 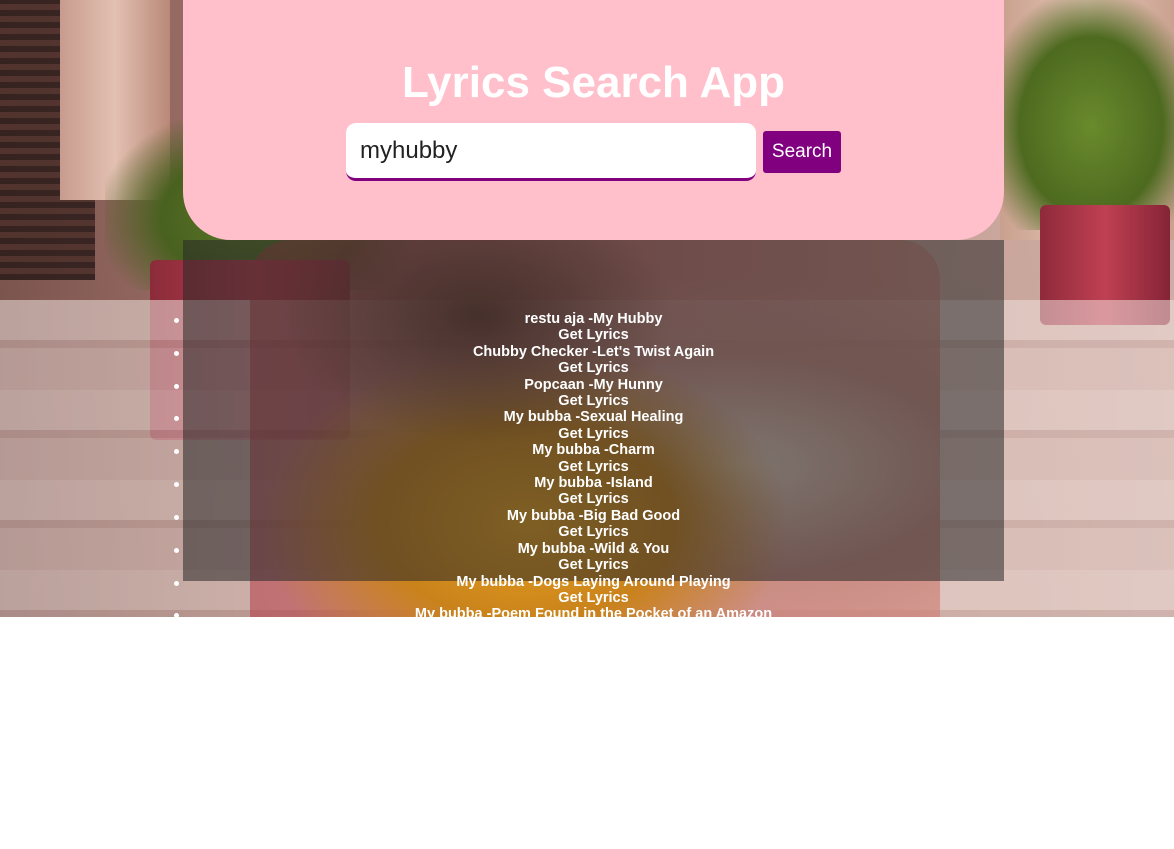 I want to click on result-title: Chubby Checker -Let's Twist Again, so click(x=593, y=351).